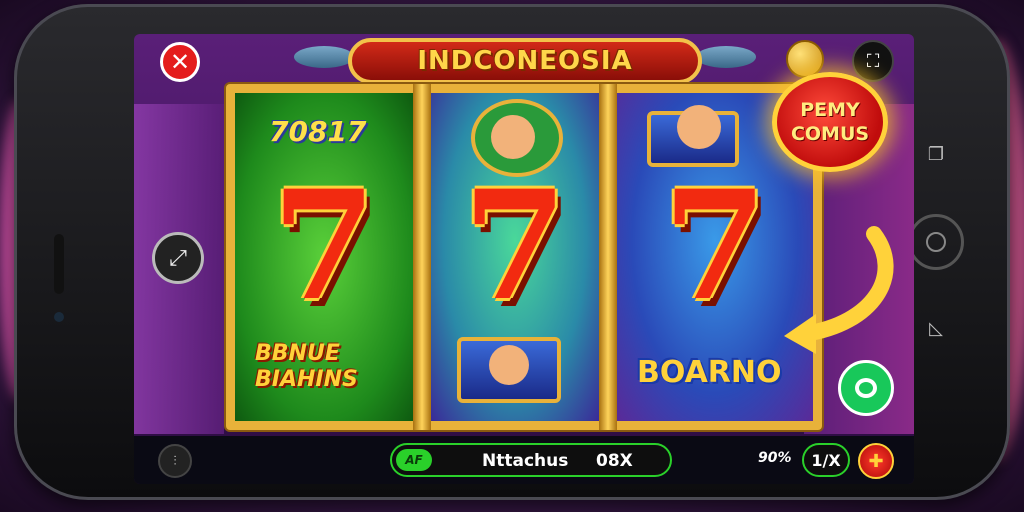 The image size is (1024, 512). What do you see at coordinates (614, 461) in the screenshot?
I see `status-value: 08X` at bounding box center [614, 461].